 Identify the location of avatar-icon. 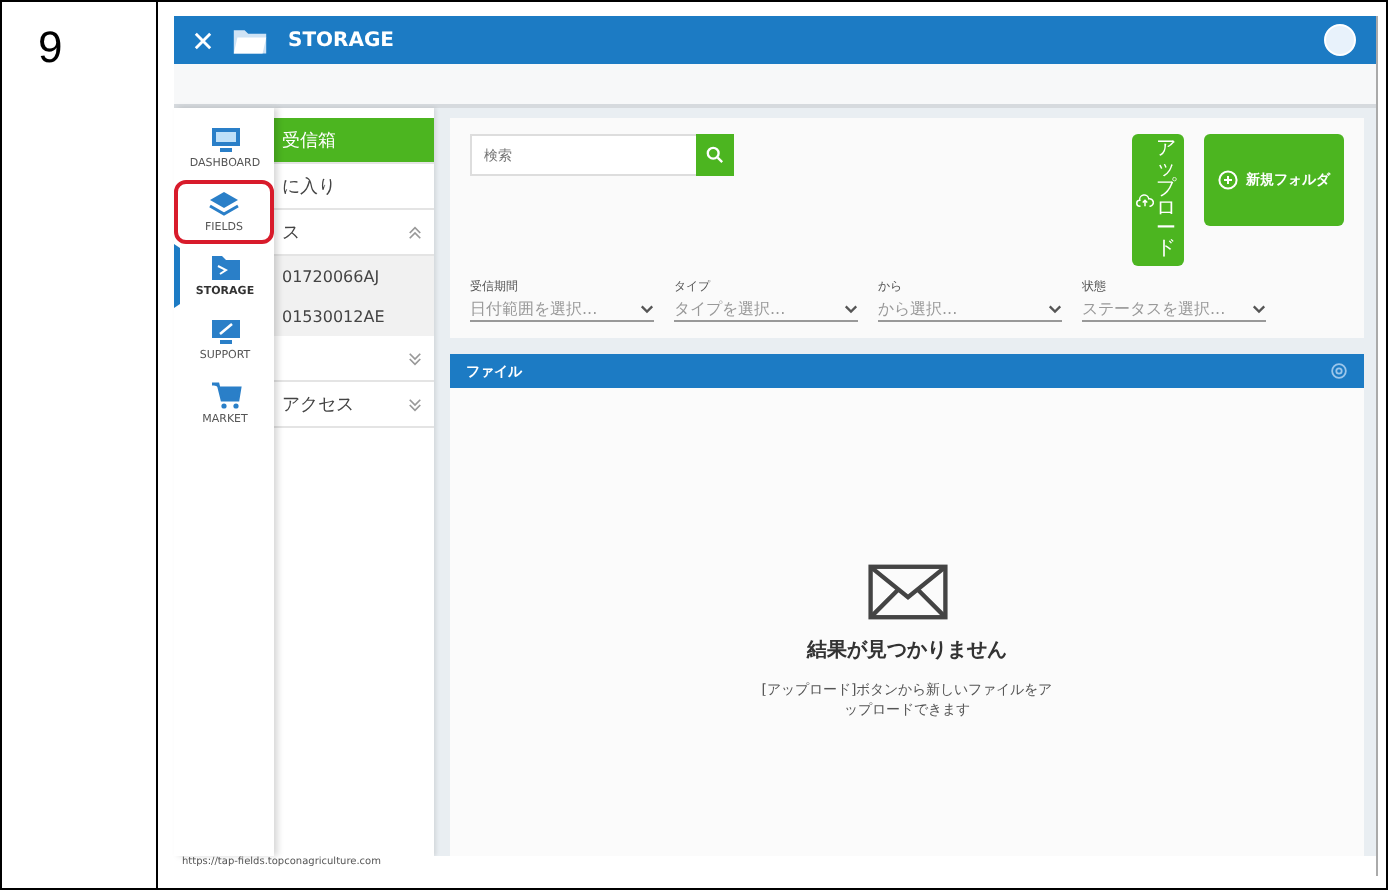
(1340, 40).